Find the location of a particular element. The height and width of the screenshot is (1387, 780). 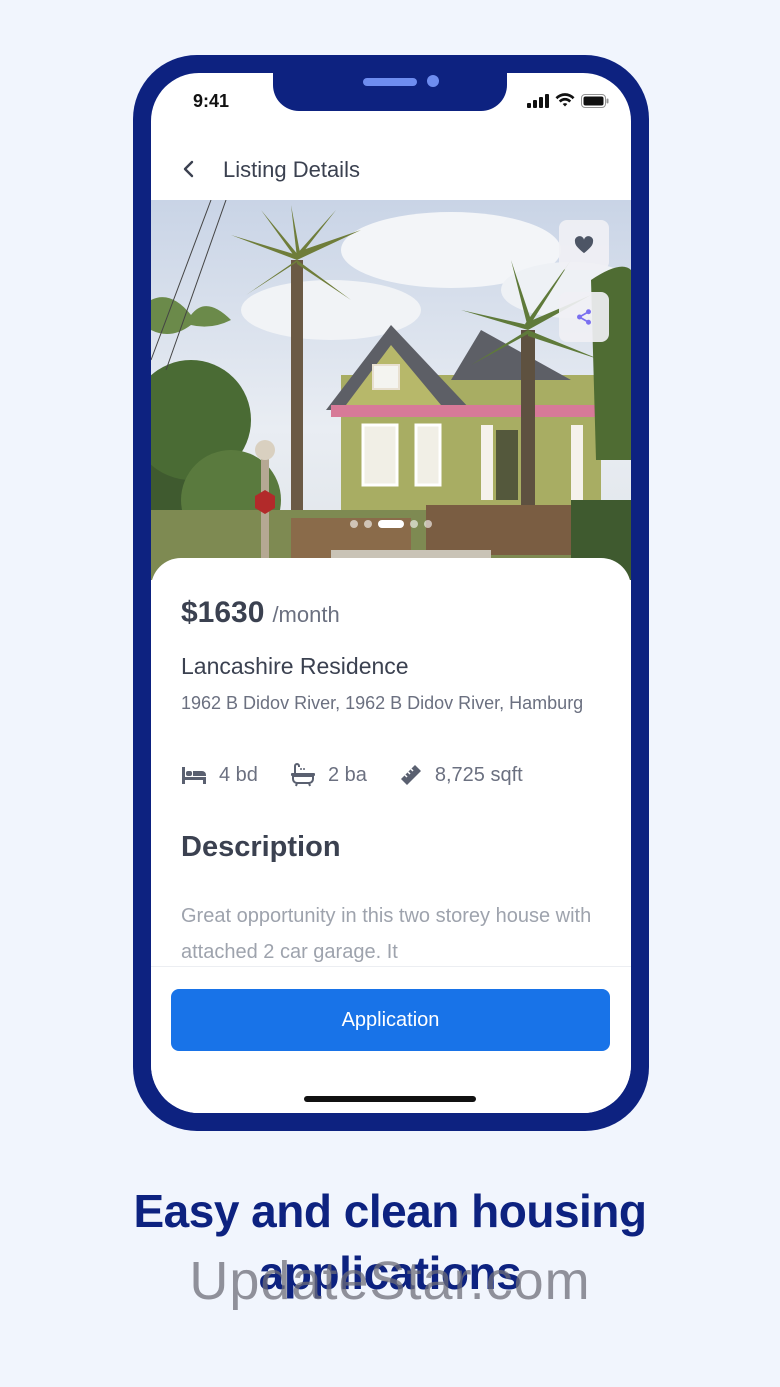

listing-name: Lancashire Residence is located at coordinates (295, 666).